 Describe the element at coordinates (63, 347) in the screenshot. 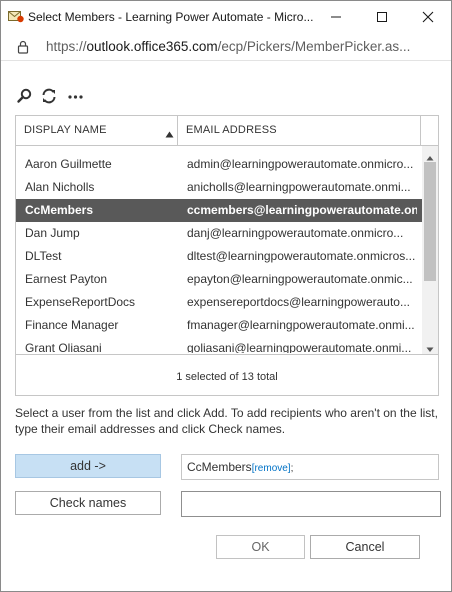

I see `member-display-name: Grant Oliasani` at that location.